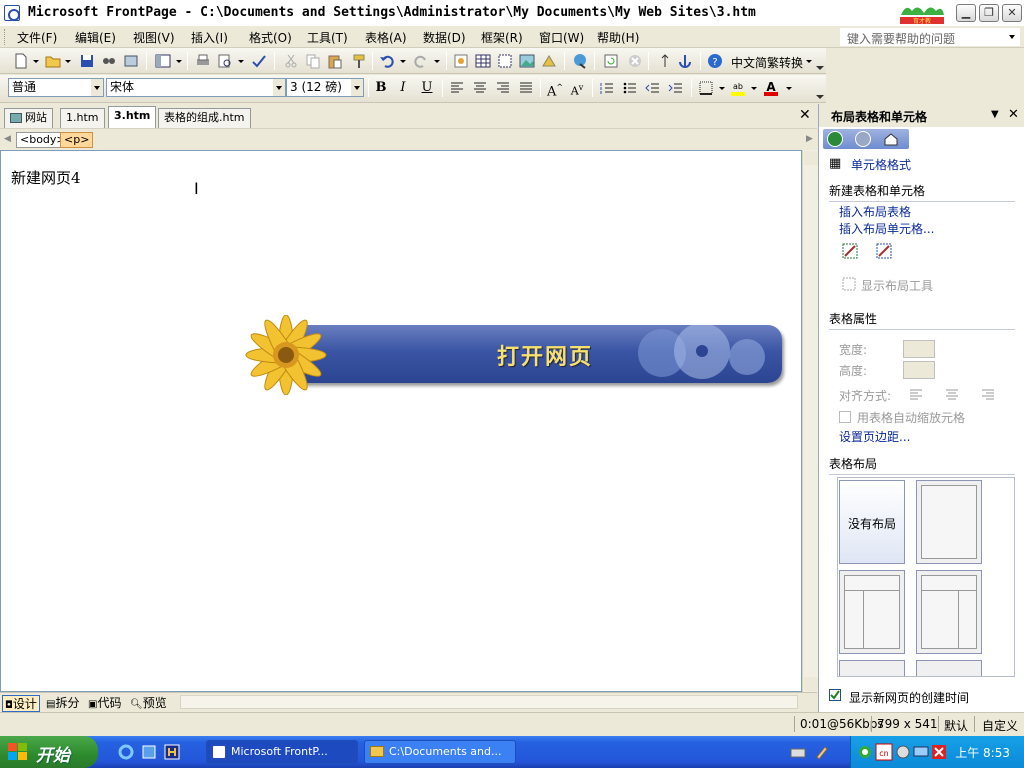  I want to click on layout-option-header-rightbar, so click(949, 612).